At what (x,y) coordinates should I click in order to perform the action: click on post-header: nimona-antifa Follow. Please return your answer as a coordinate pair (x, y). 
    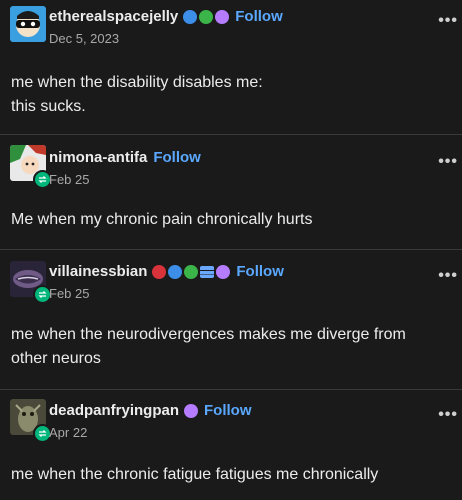
    Looking at the image, I should click on (125, 157).